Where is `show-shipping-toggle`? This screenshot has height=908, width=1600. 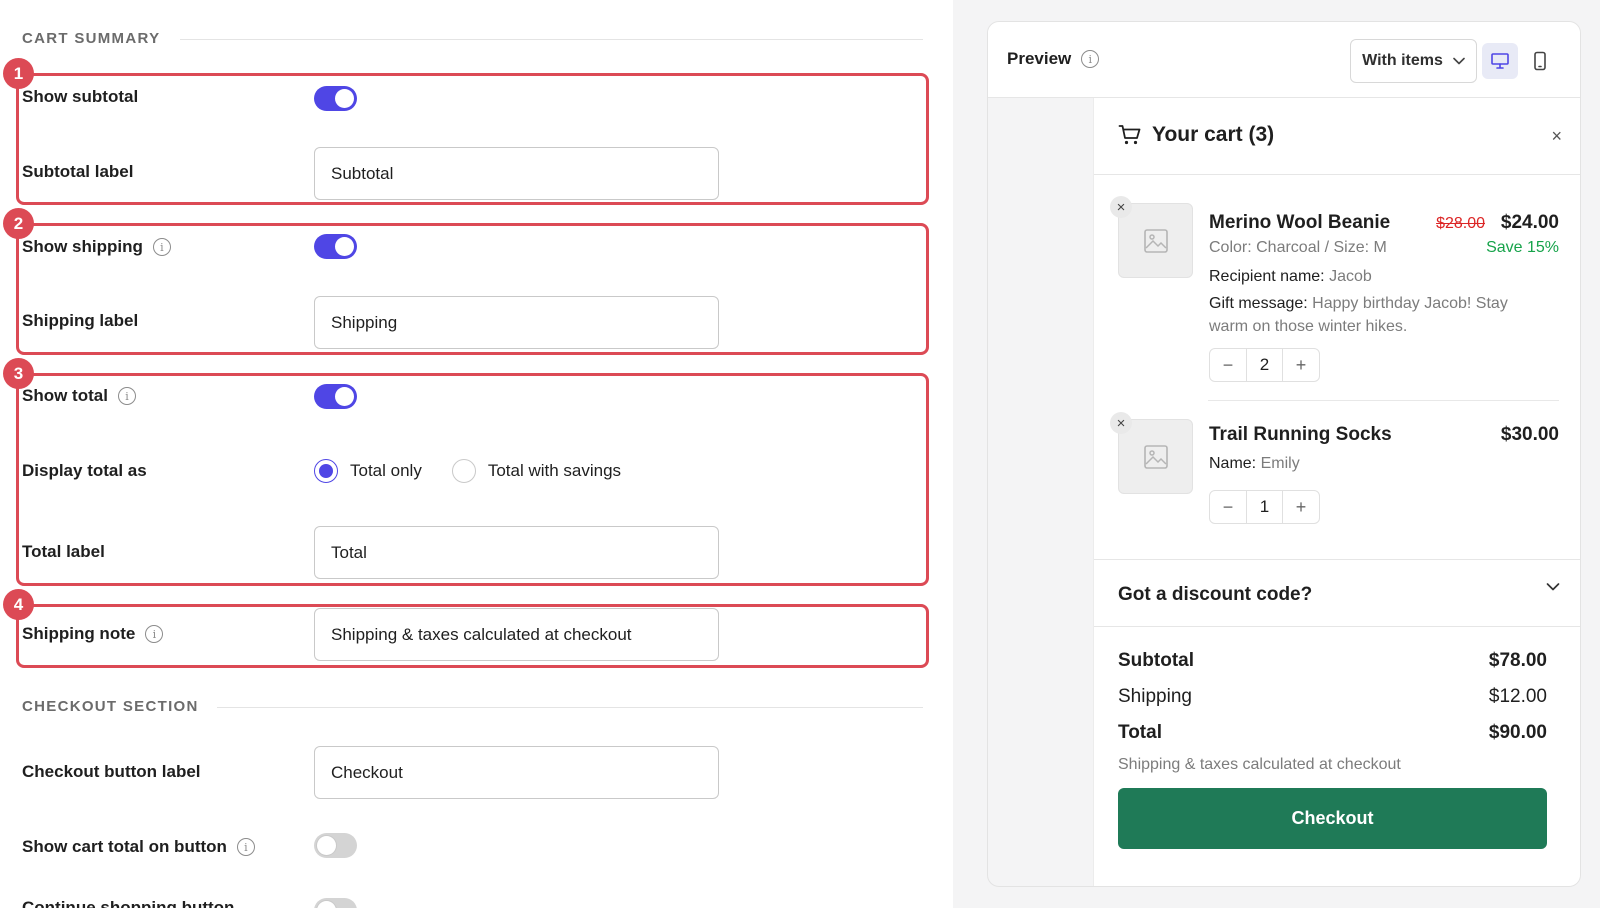 show-shipping-toggle is located at coordinates (335, 246).